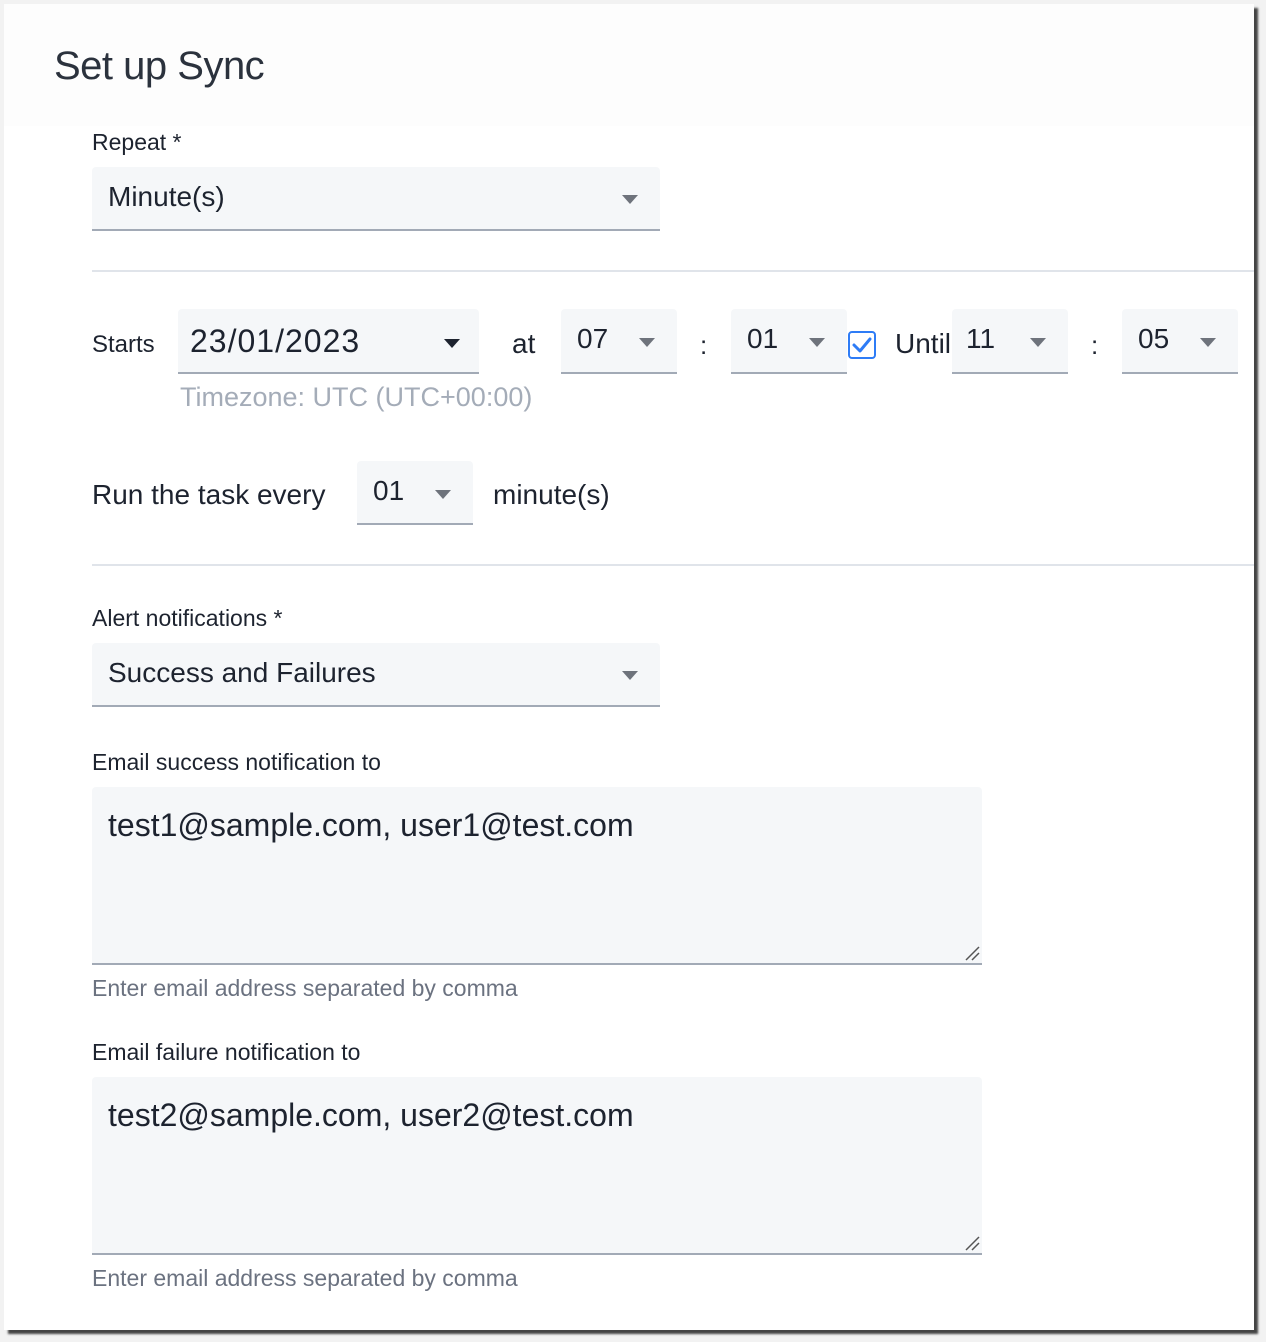  Describe the element at coordinates (415, 493) in the screenshot. I see `interval-select: 01` at that location.